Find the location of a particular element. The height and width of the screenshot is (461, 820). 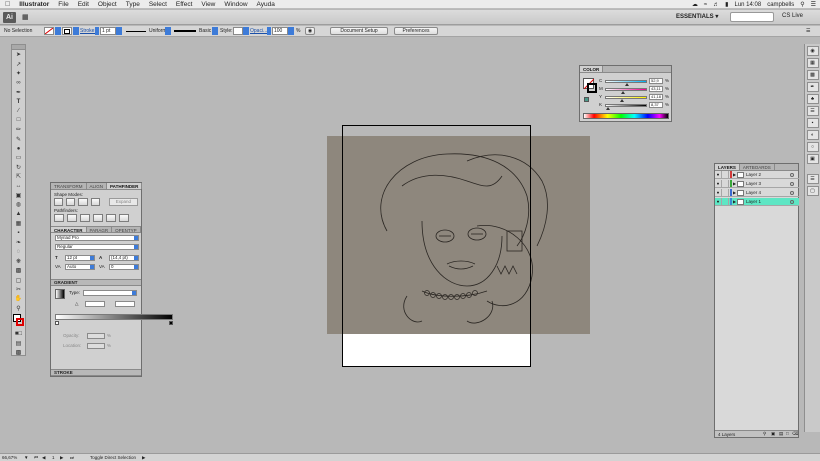

font-style-field: Regular is located at coordinates (97, 247).